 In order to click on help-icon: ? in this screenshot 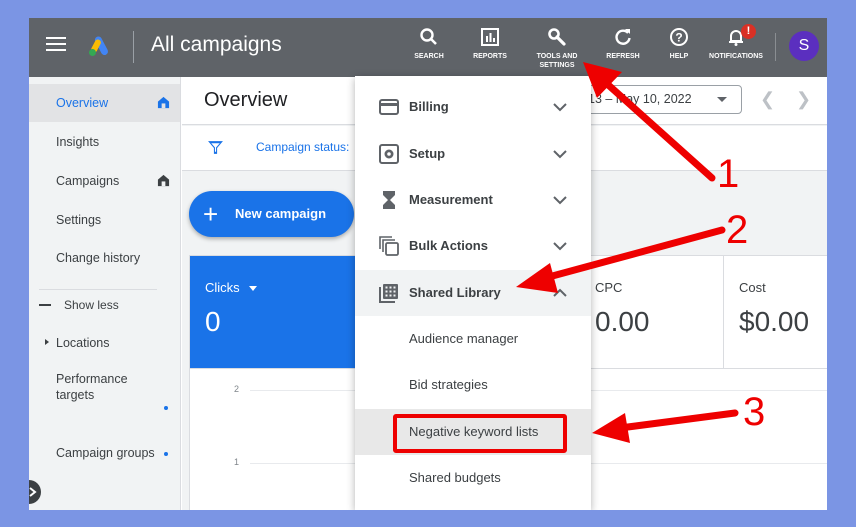, I will do `click(679, 37)`.